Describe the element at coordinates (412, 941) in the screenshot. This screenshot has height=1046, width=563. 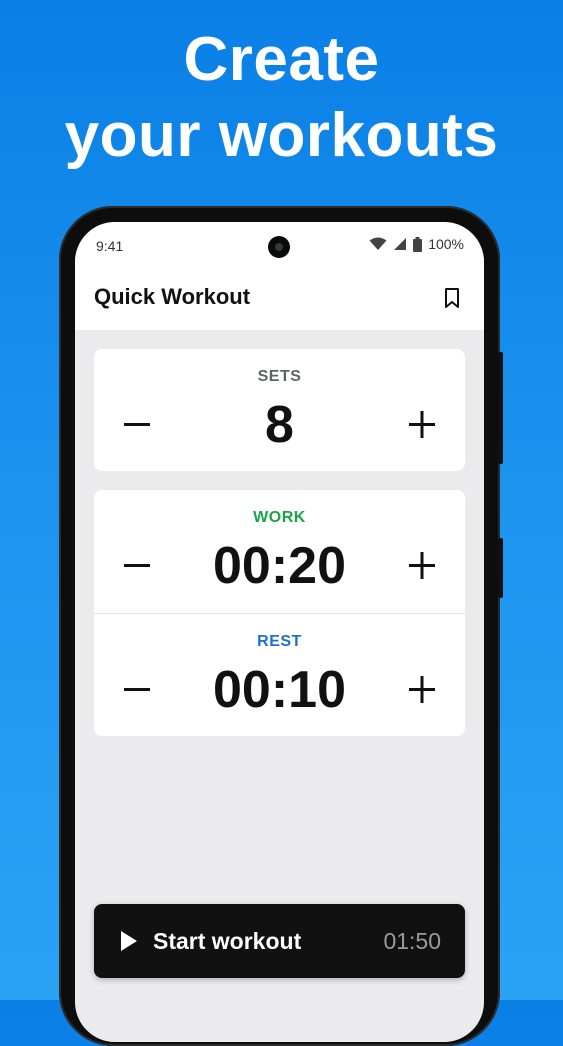
I see `total-duration: 01:50` at that location.